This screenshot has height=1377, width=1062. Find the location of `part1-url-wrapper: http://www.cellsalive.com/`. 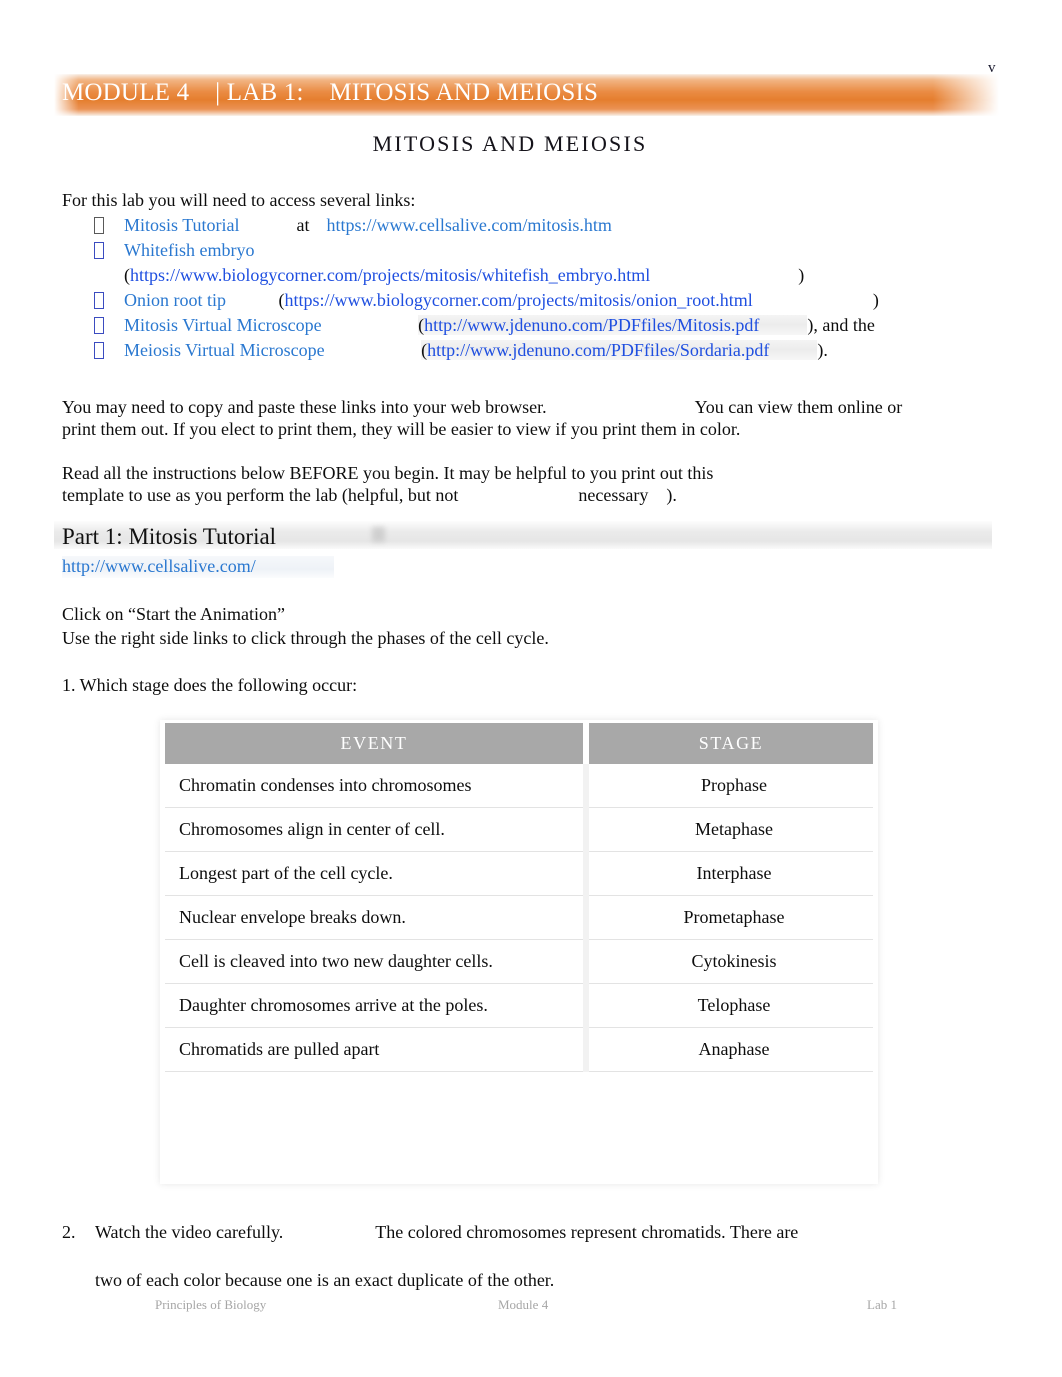

part1-url-wrapper: http://www.cellsalive.com/ is located at coordinates (159, 566).